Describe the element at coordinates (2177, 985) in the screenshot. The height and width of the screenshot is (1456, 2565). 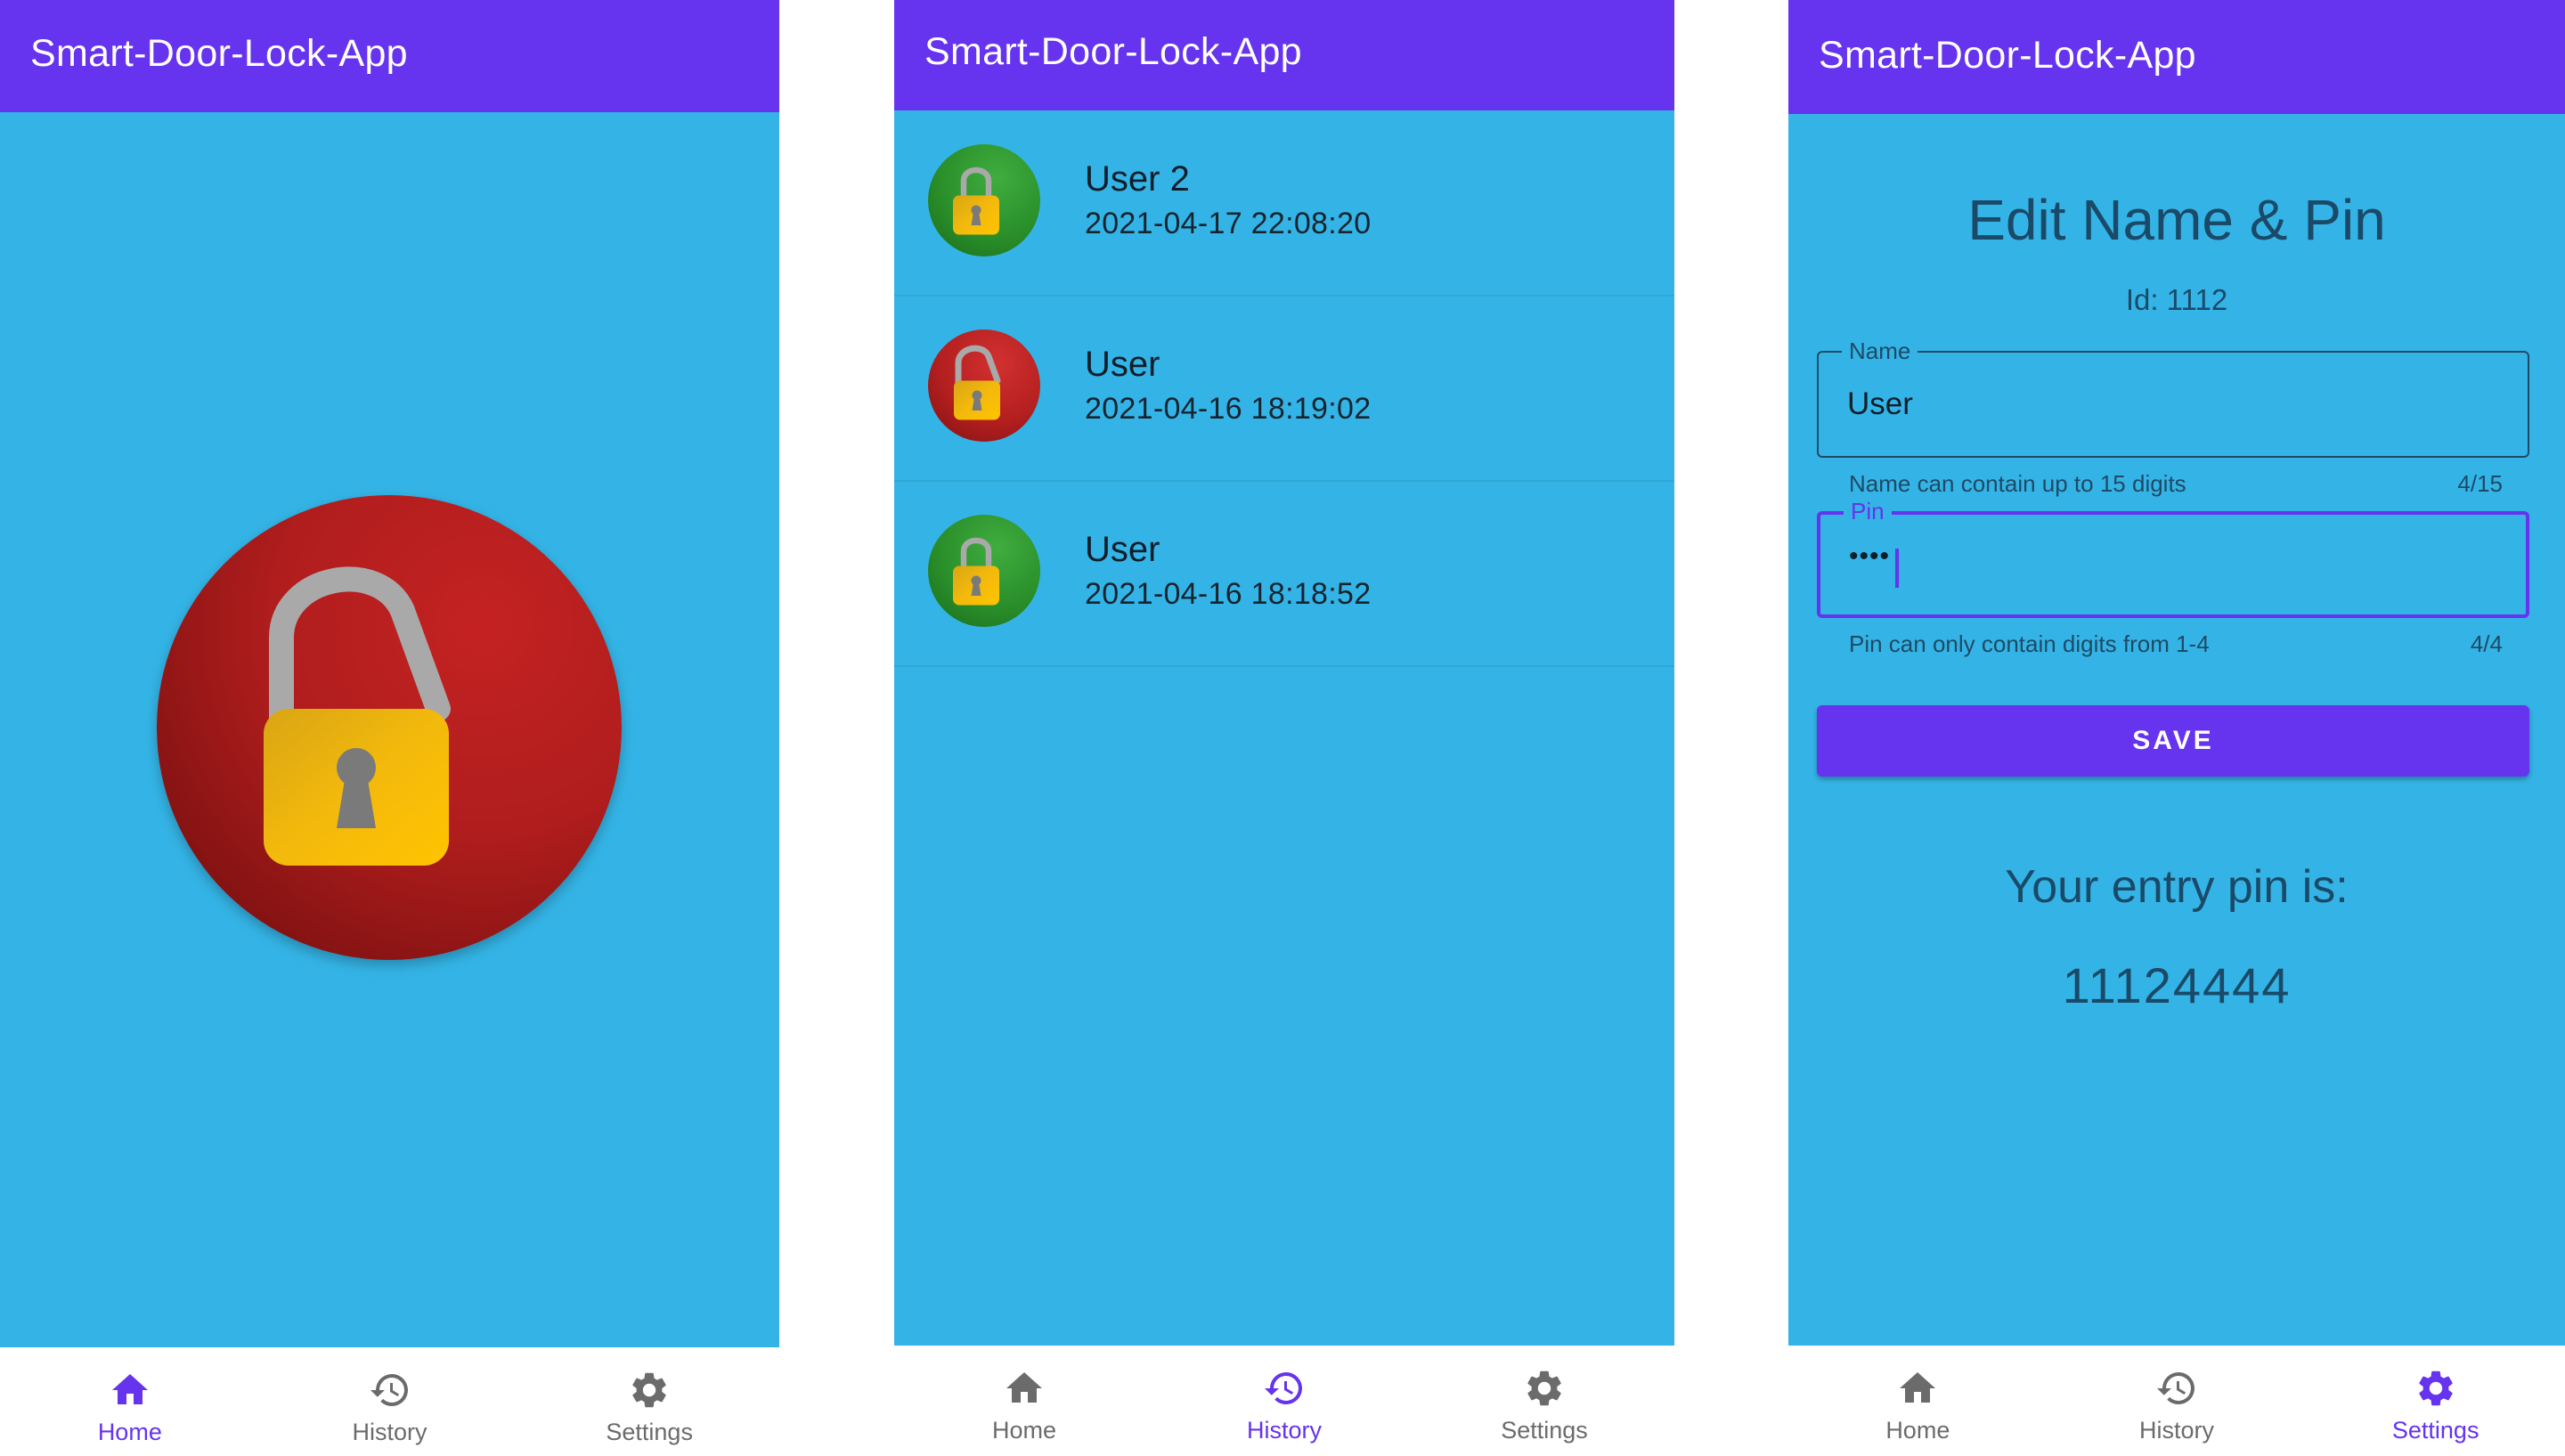
I see `entry-pin-value: 11124444` at that location.